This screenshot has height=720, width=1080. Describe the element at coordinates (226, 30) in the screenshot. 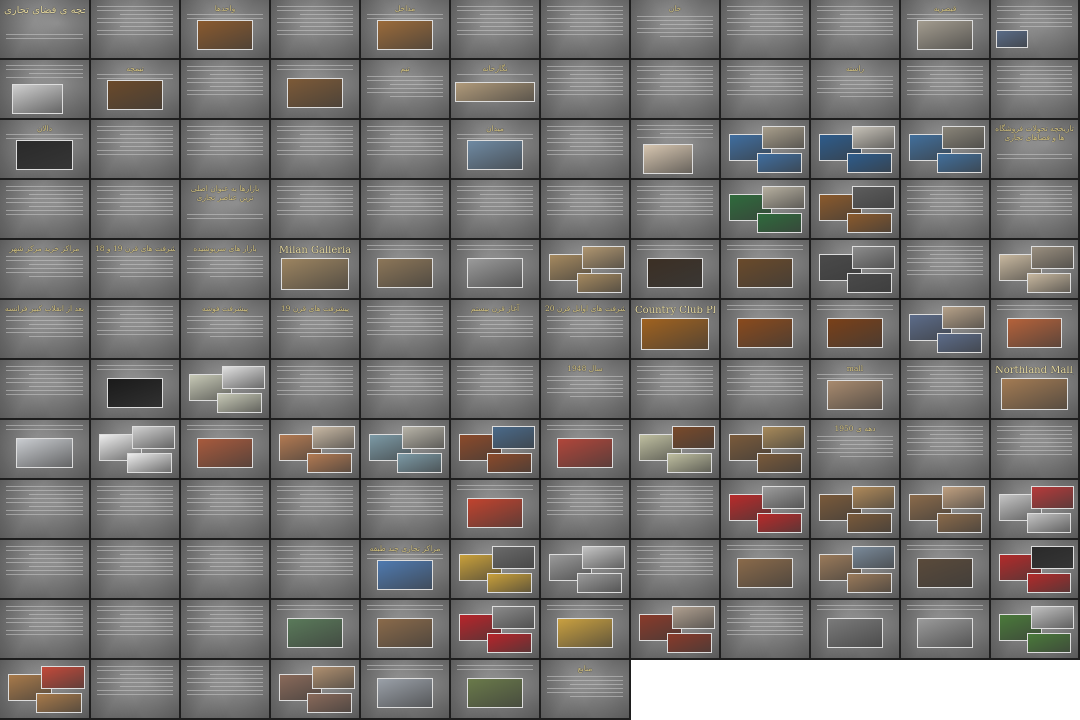

I see `slide-thumbnail: واحدها` at that location.